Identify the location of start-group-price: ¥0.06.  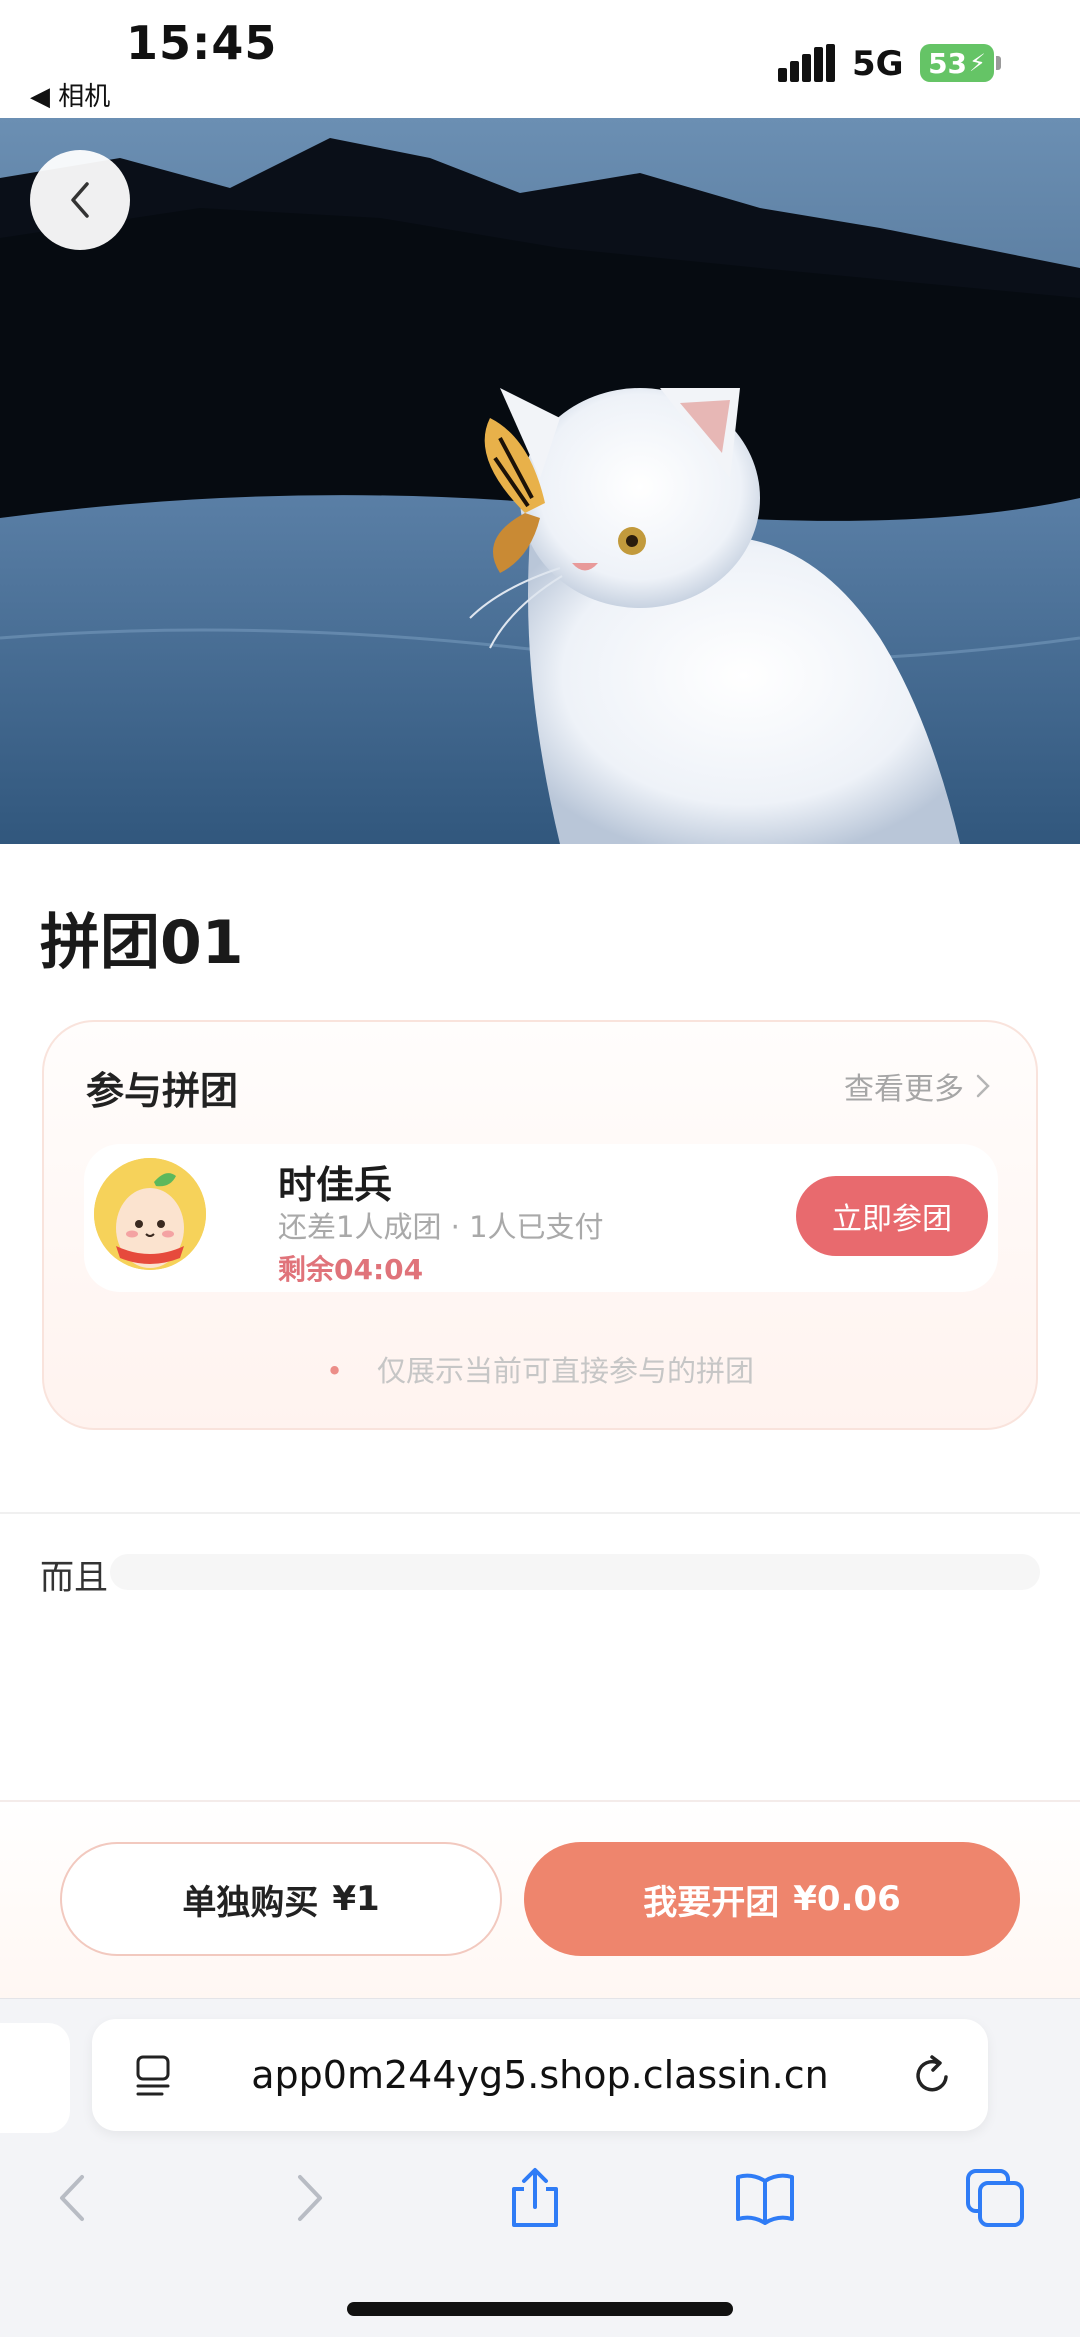
(847, 1899).